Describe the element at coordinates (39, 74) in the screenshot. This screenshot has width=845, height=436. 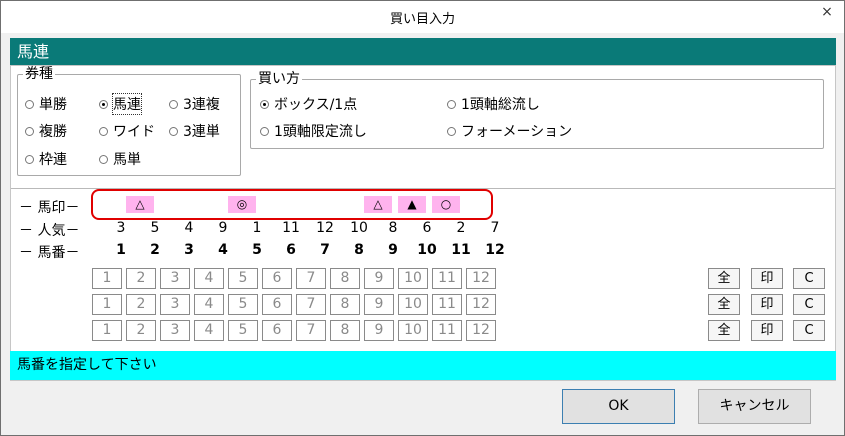
I see `ticket-type-label: 券種` at that location.